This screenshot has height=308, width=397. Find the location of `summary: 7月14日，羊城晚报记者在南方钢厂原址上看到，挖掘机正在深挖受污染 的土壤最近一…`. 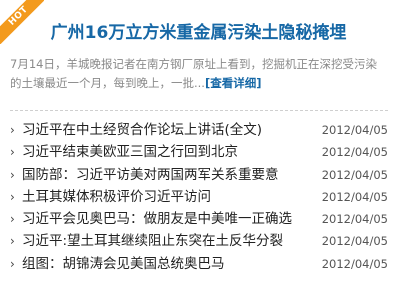

summary: 7月14日，羊城晚报记者在南方钢厂原址上看到，挖掘机正在深挖受污染 的土壤最近一… is located at coordinates (199, 74).